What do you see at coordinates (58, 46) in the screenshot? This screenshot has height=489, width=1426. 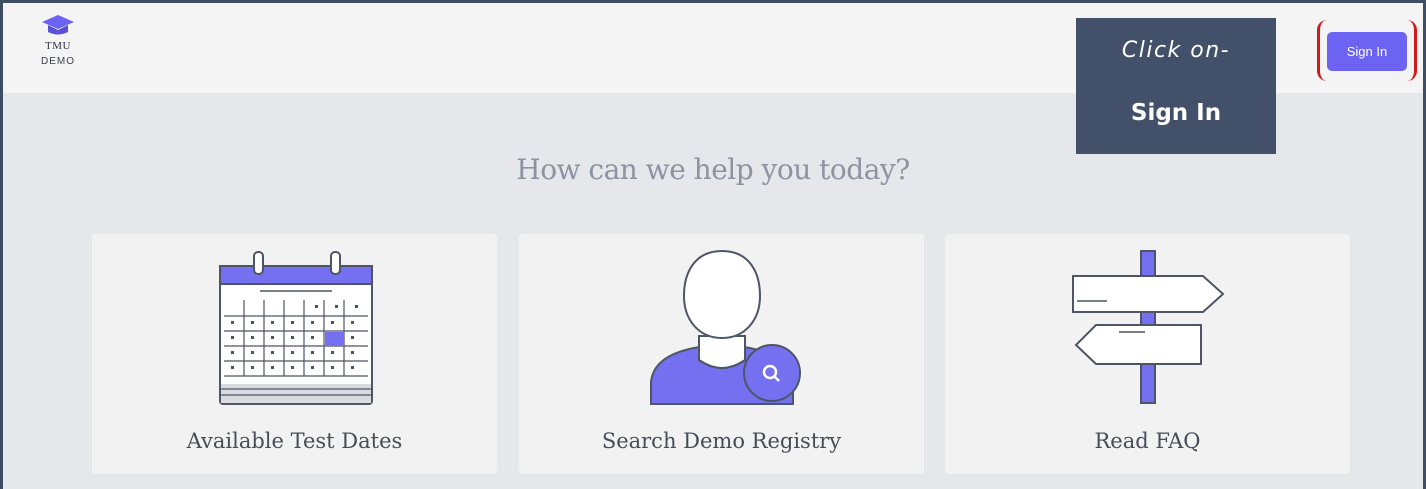 I see `logo-text: TMU` at bounding box center [58, 46].